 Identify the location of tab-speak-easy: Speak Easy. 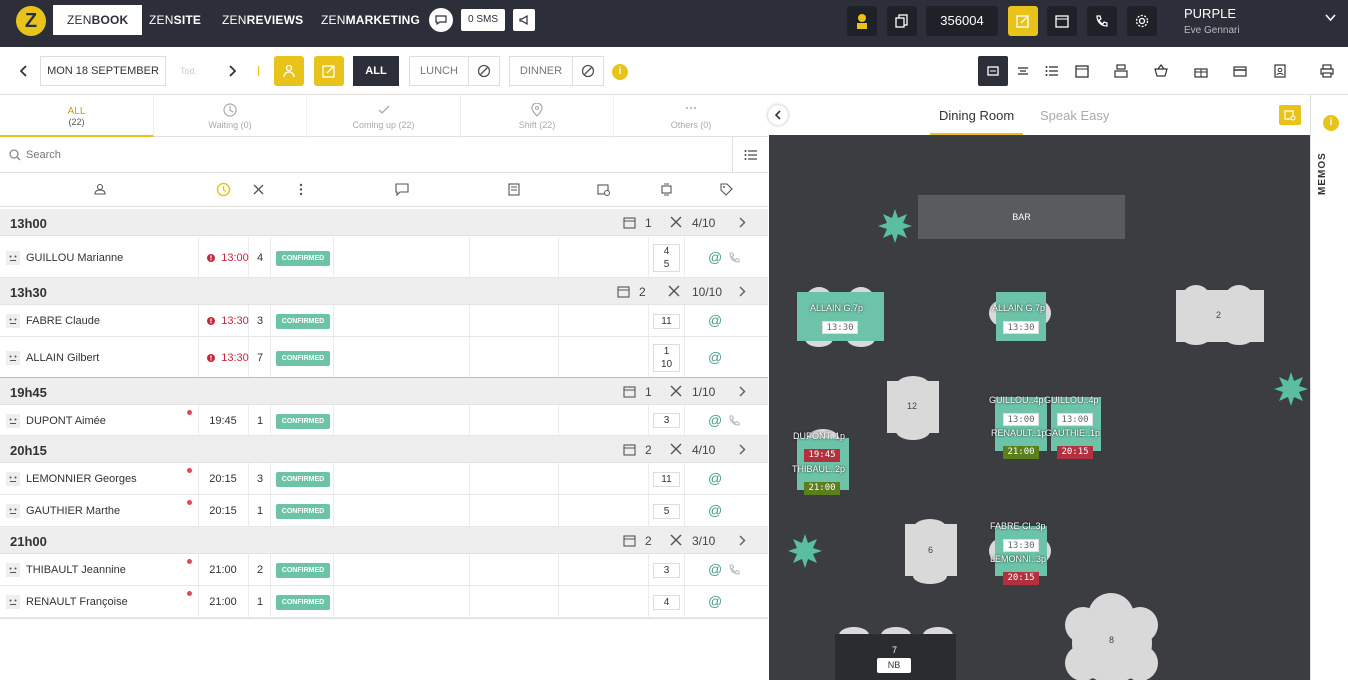
(1074, 115).